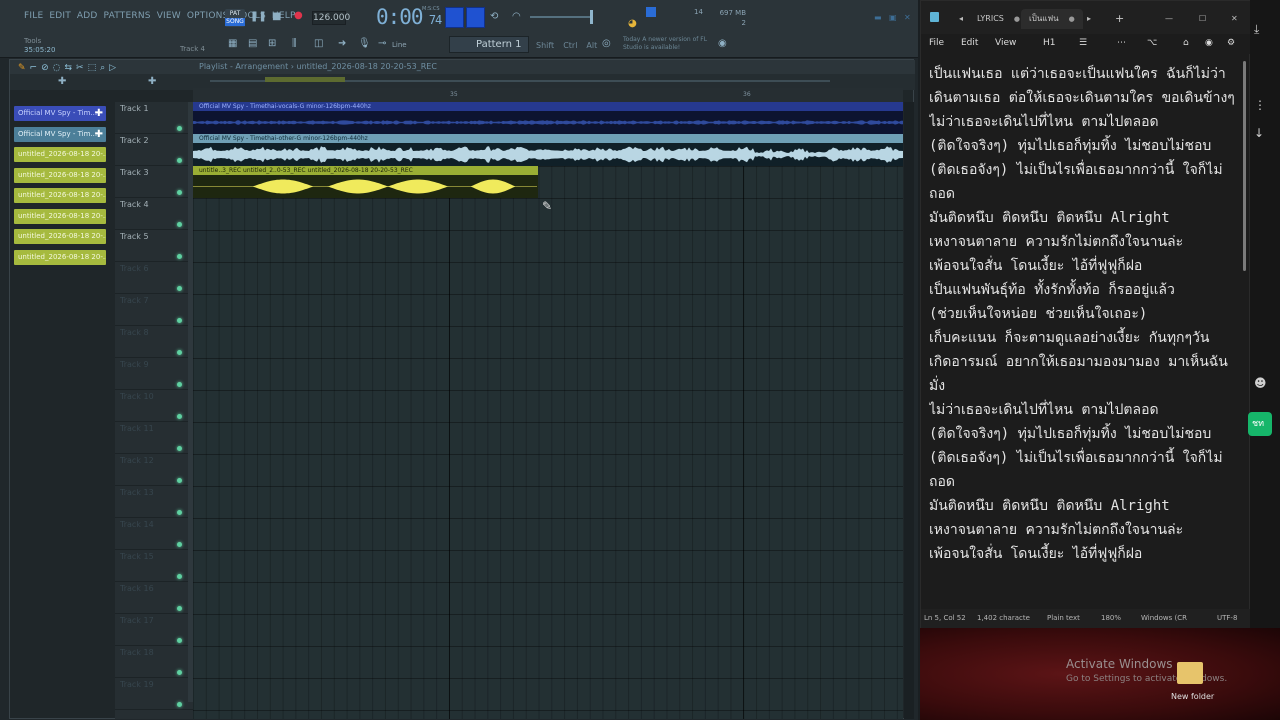  I want to click on track-header: Track 7, so click(154, 310).